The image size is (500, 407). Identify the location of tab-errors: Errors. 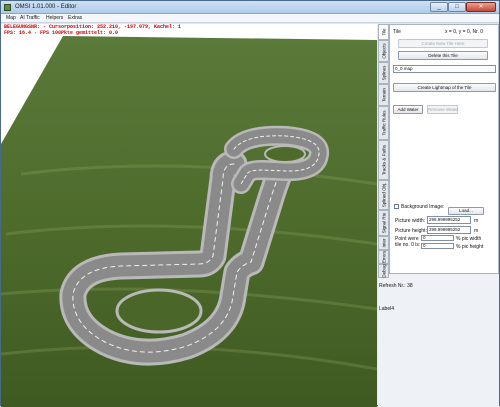
(383, 257).